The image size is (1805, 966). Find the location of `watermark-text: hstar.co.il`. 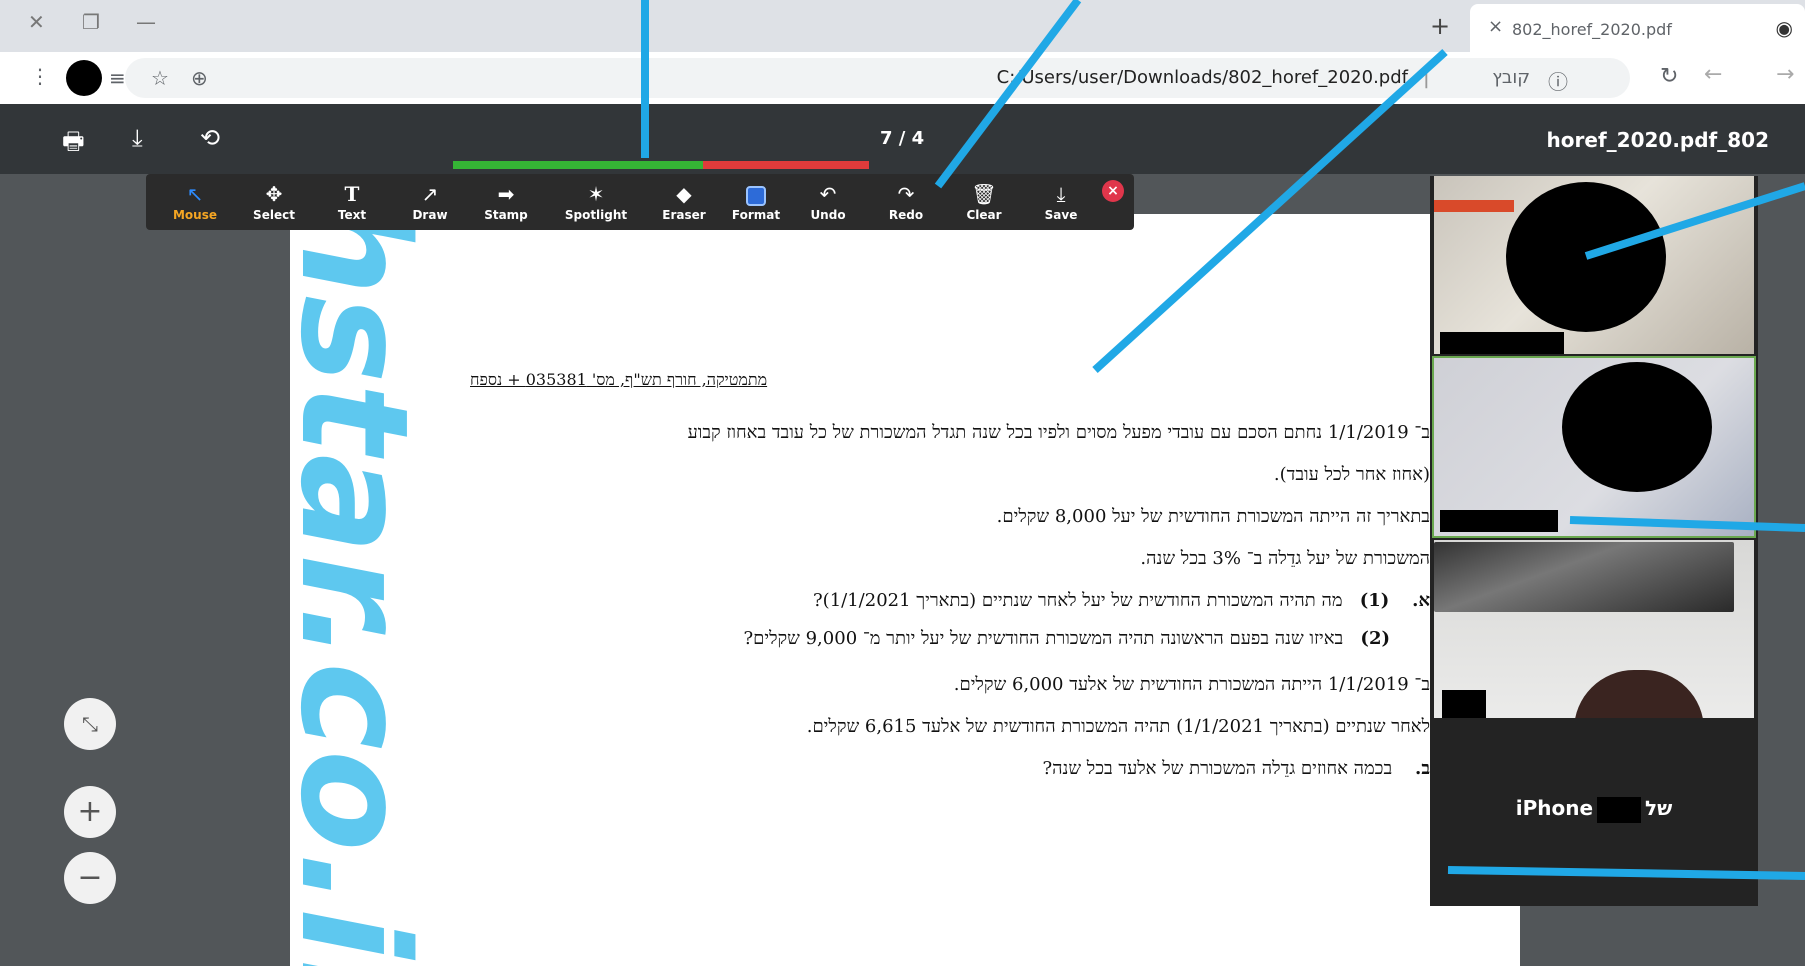

watermark-text: hstar.co.il is located at coordinates (370, 578).